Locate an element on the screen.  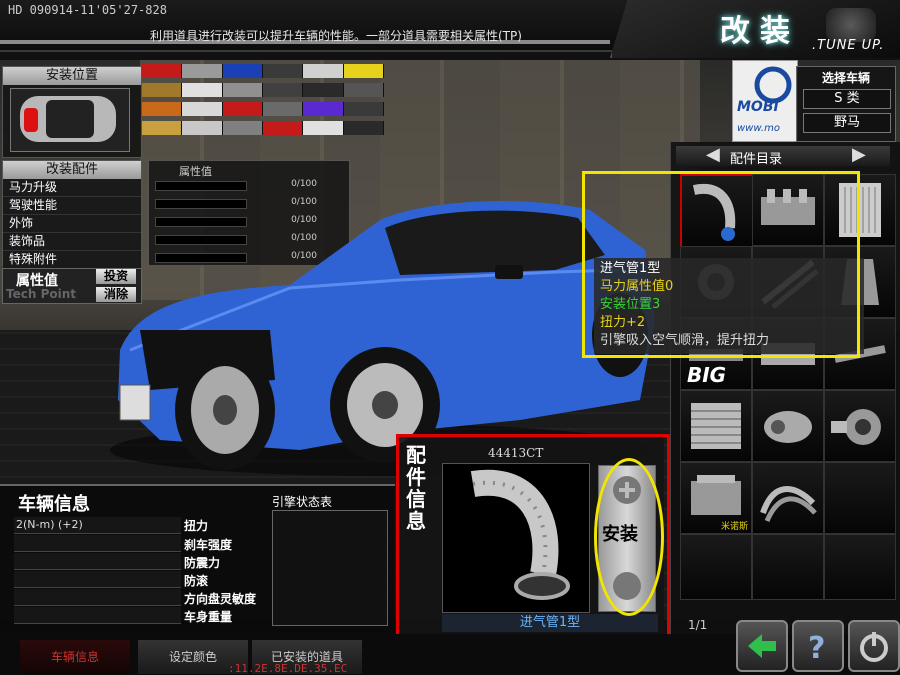
stat-label-brake: 刹车强度 is located at coordinates (208, 545).